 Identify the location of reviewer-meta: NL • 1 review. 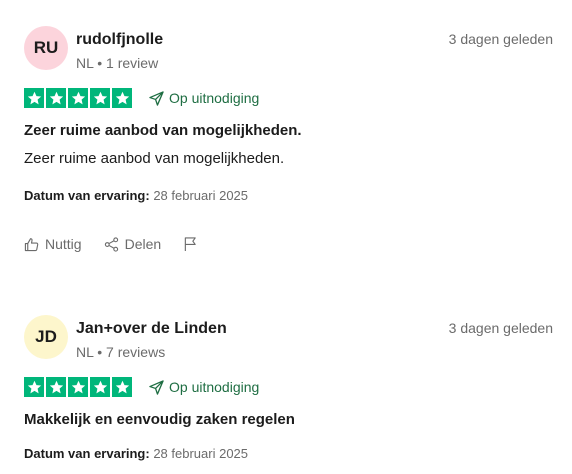
(117, 63).